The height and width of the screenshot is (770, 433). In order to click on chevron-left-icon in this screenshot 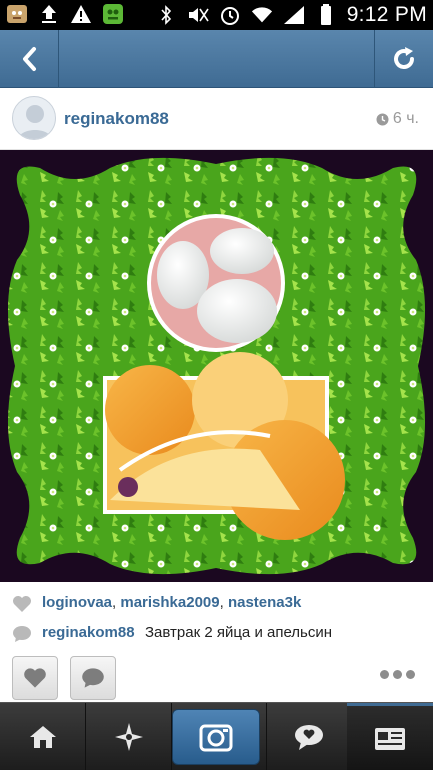, I will do `click(29, 59)`.